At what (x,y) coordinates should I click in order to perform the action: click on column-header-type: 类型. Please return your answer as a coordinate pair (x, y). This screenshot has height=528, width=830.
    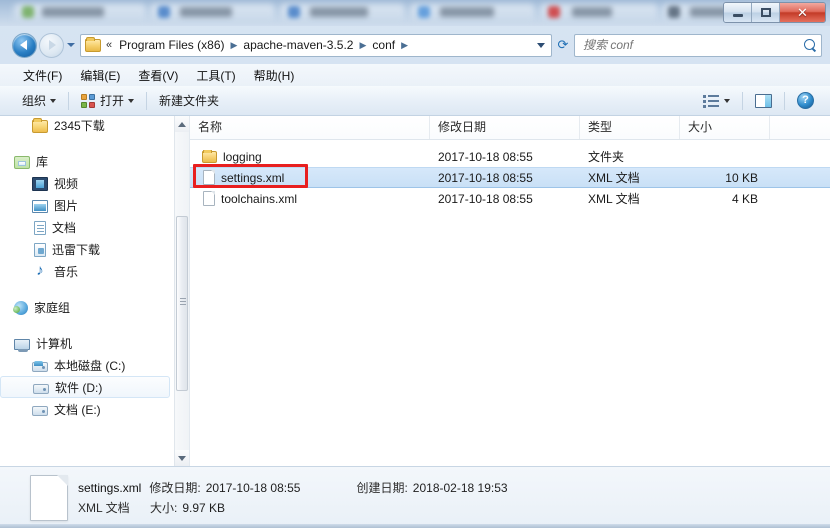
    Looking at the image, I should click on (630, 127).